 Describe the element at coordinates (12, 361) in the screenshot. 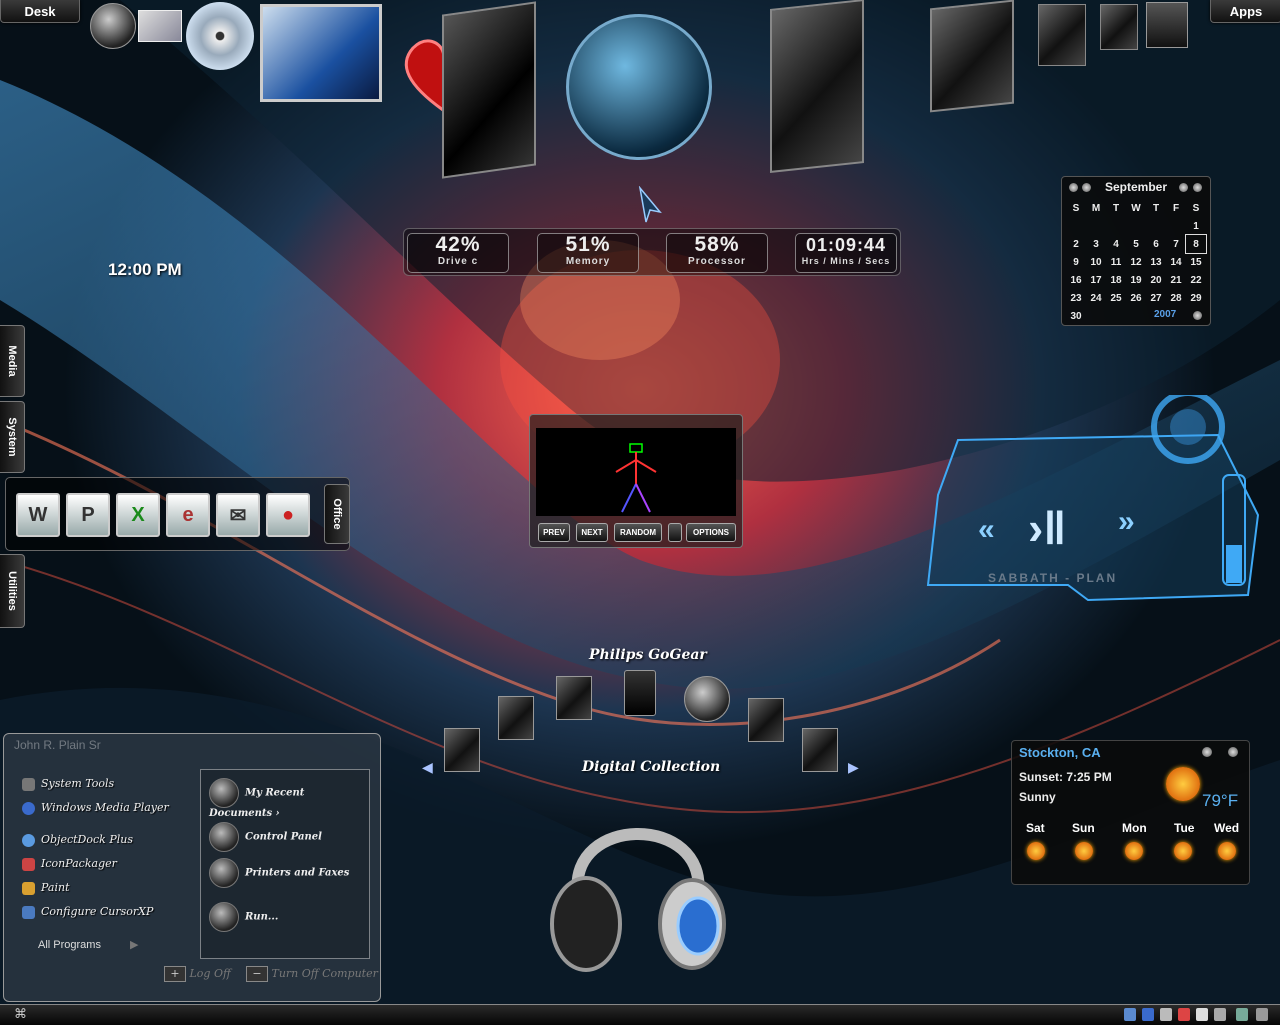

I see `media-side-tab: Media` at that location.